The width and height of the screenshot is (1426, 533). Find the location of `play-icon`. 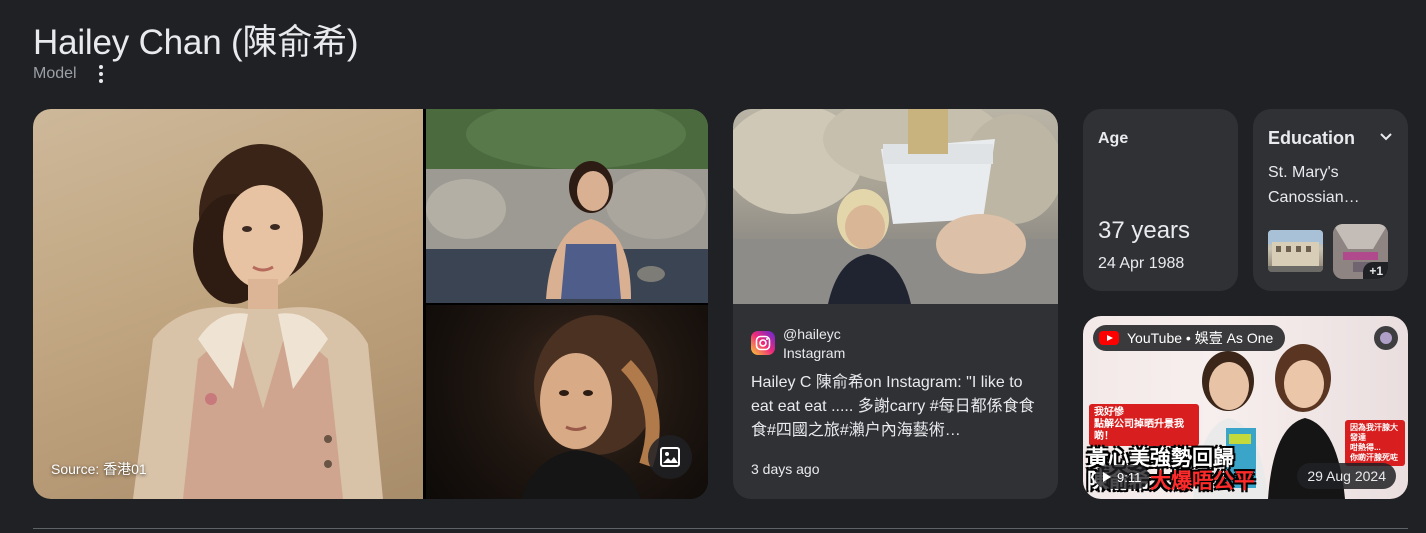

play-icon is located at coordinates (1107, 477).